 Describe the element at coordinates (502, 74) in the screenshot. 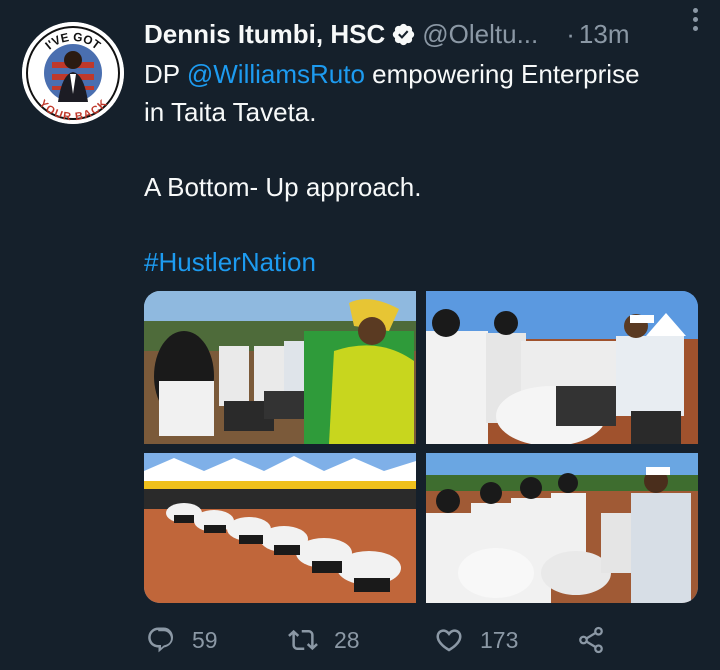

I see `text-line1-rest: empowering Enterprise` at that location.